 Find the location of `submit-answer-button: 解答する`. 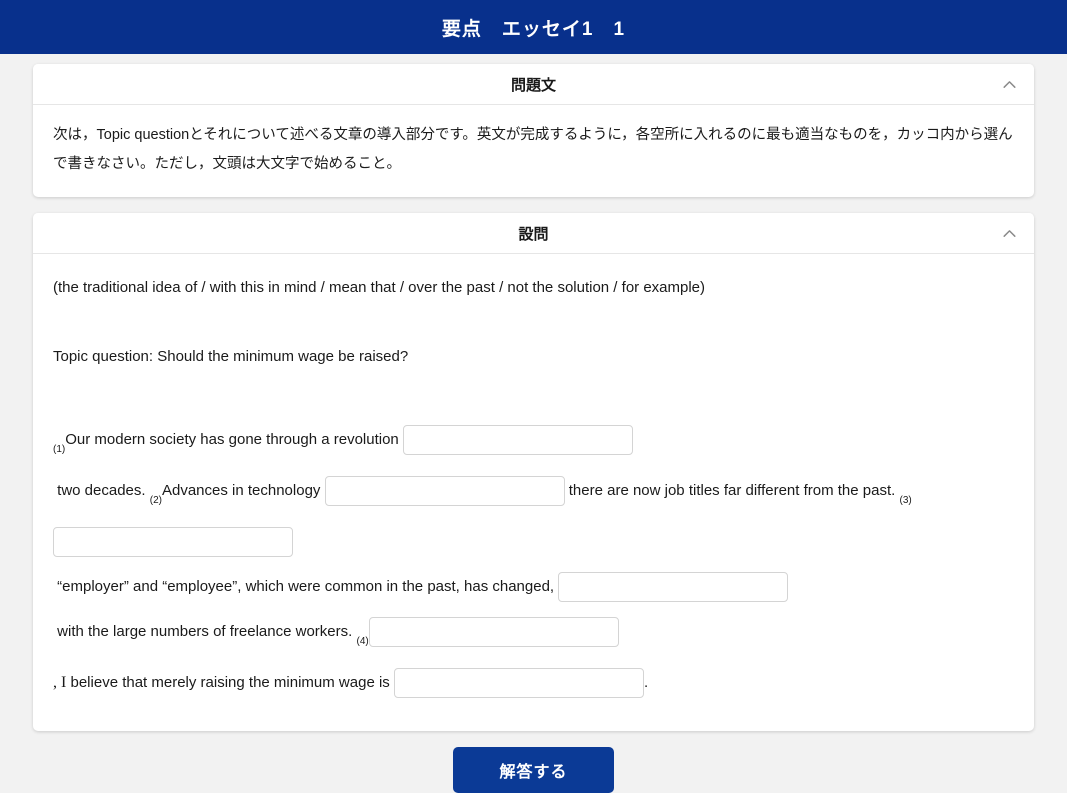

submit-answer-button: 解答する is located at coordinates (533, 770).